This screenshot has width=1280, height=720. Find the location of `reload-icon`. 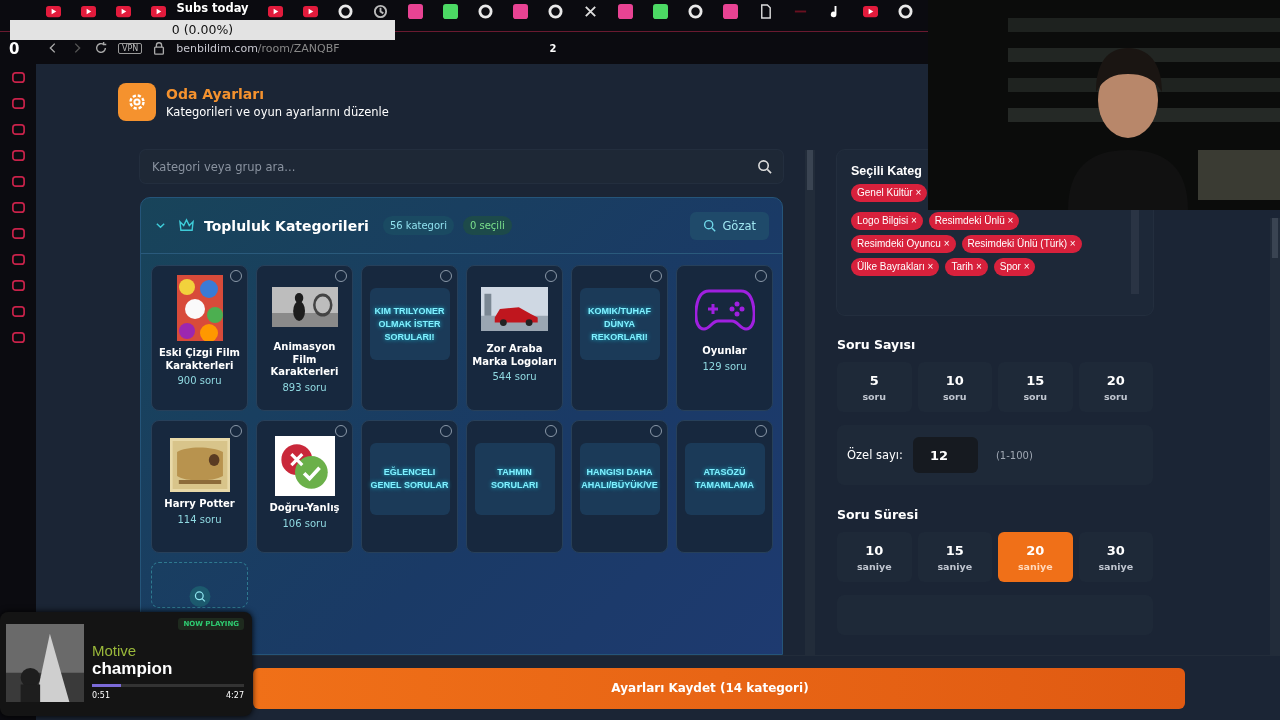

reload-icon is located at coordinates (101, 48).